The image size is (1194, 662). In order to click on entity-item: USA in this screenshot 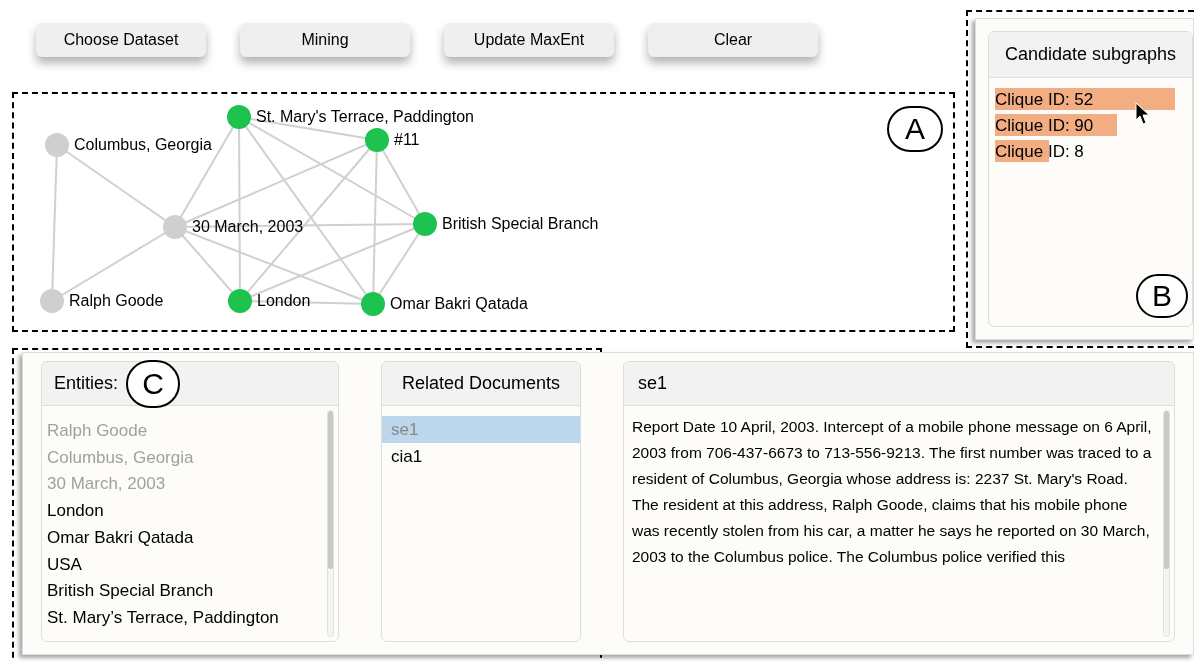, I will do `click(192, 565)`.